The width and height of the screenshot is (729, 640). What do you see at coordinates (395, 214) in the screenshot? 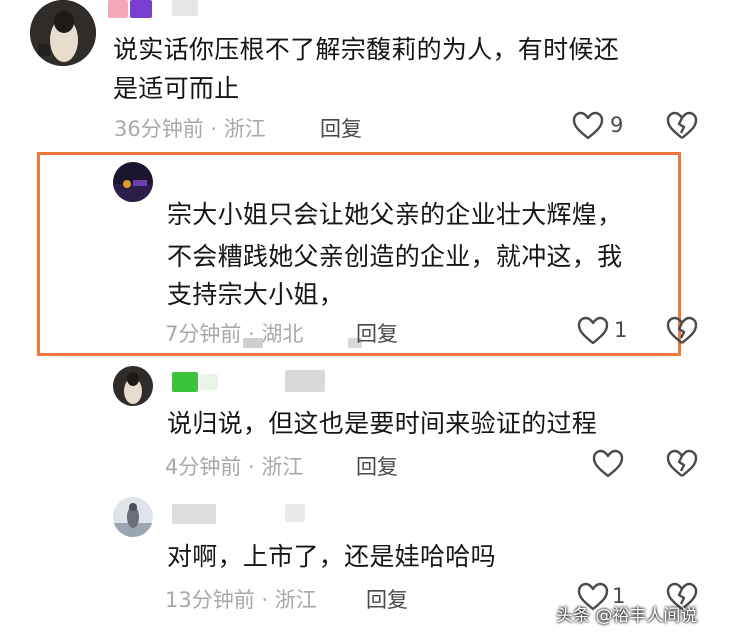
I see `comment-text-line: 宗大小姐只会让她父亲的企业壮大辉煌，` at bounding box center [395, 214].